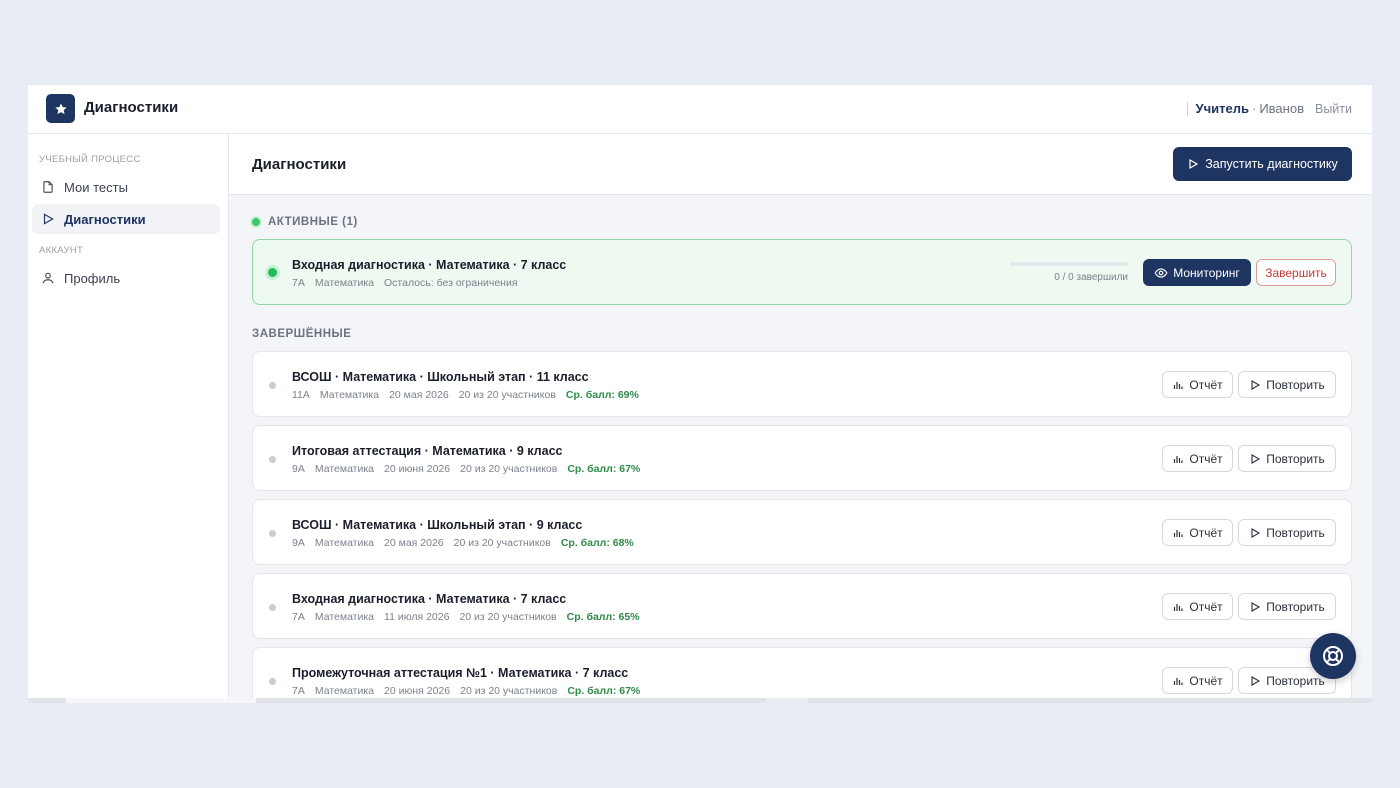 The height and width of the screenshot is (788, 1400). I want to click on sidebar-item-label: Мои тесты, so click(96, 187).